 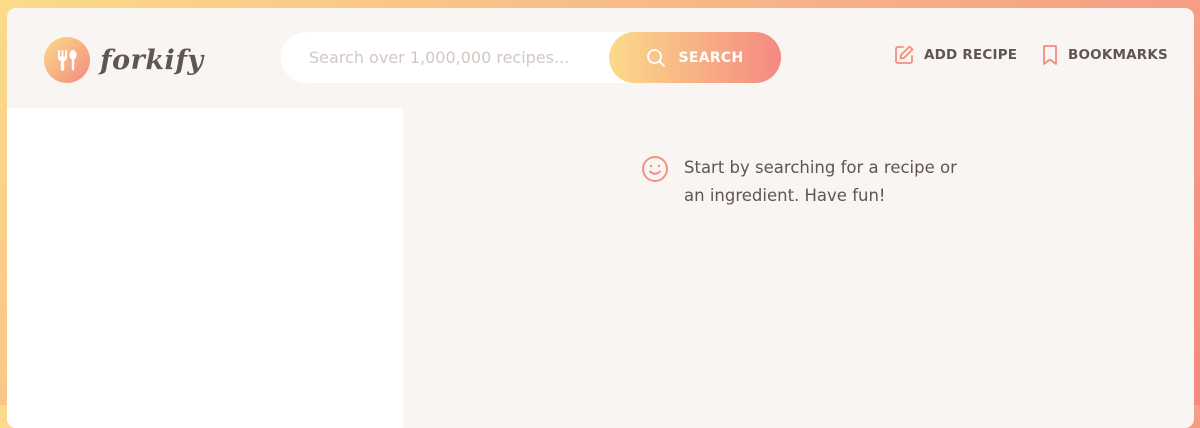 I want to click on fork-spoon-icon, so click(x=67, y=60).